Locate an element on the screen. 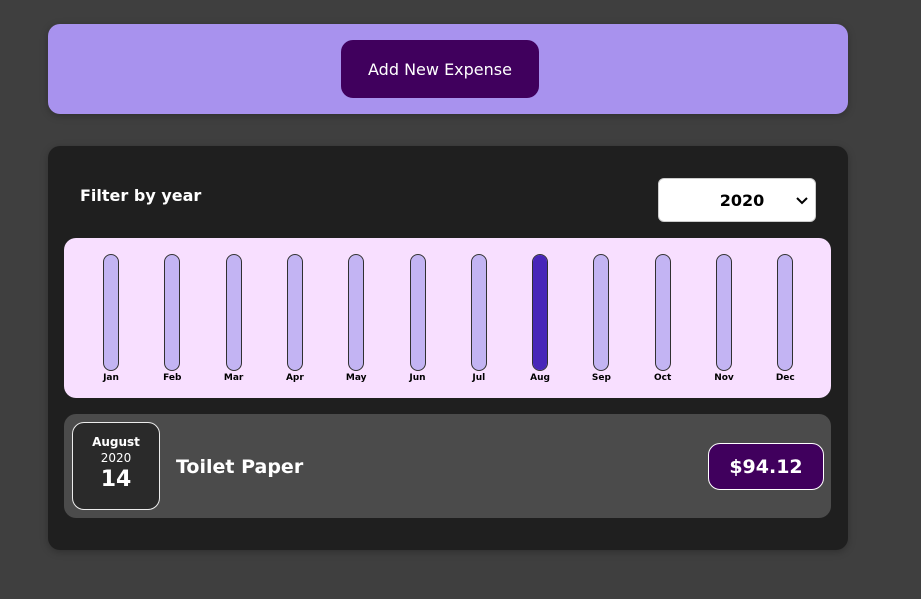  chart-bar-mar: Mar is located at coordinates (234, 318).